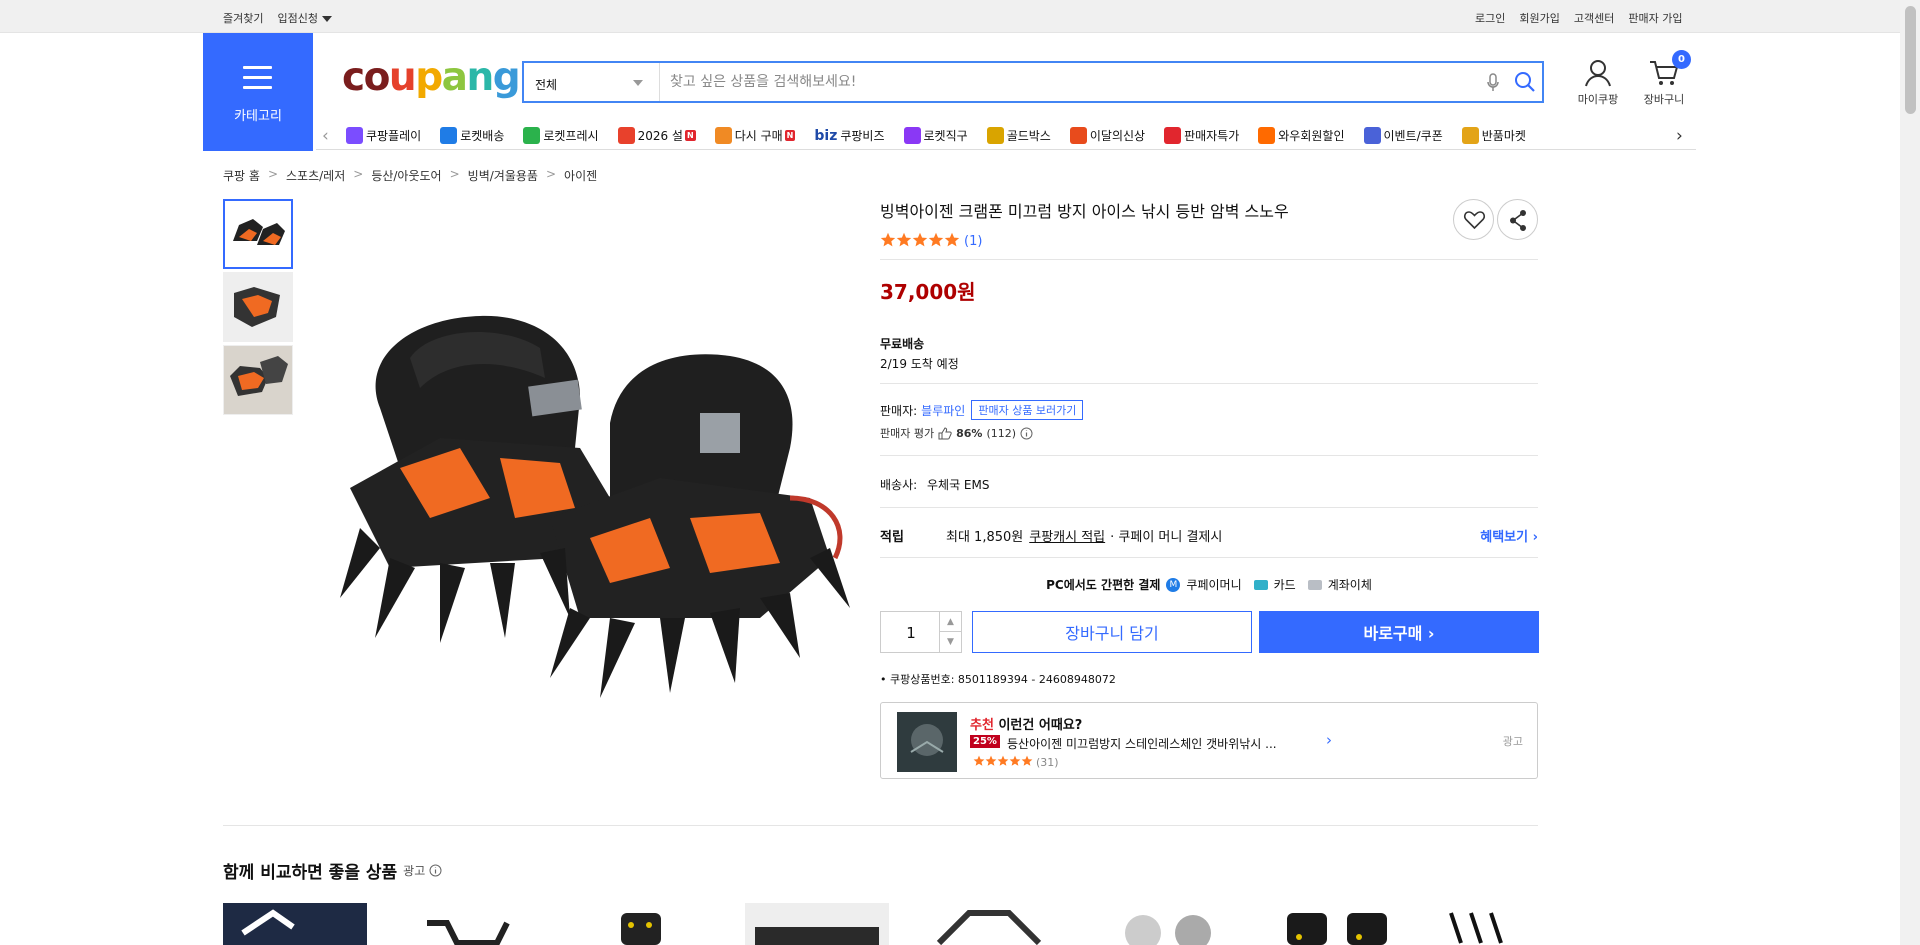 The width and height of the screenshot is (1920, 945). Describe the element at coordinates (1664, 78) in the screenshot. I see `cart-button: 0 장바구니` at that location.